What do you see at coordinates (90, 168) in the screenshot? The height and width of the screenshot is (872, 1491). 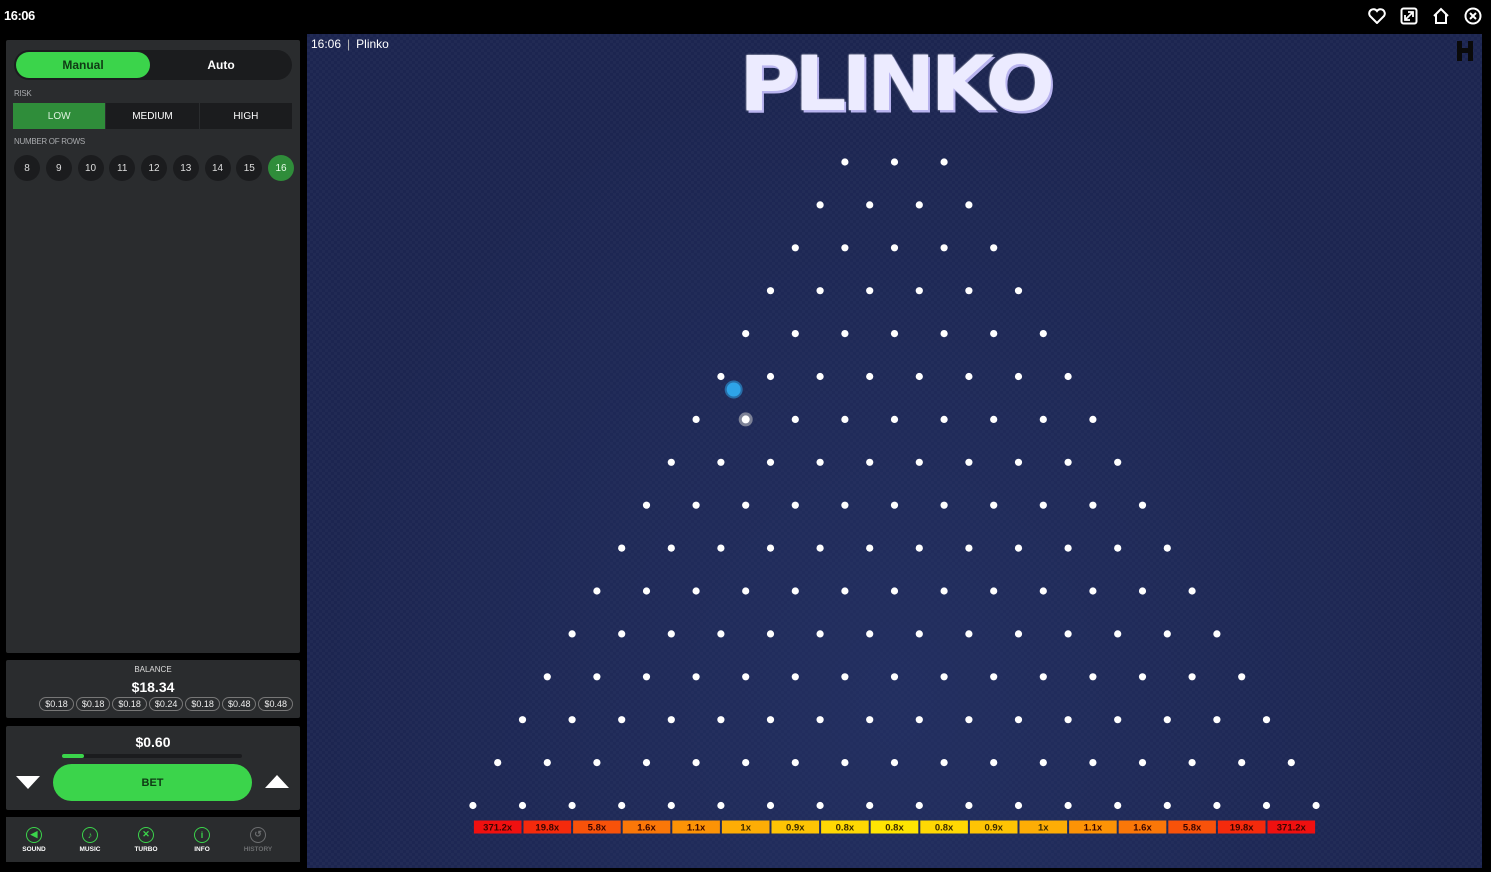 I see `rows-10-button: 10` at bounding box center [90, 168].